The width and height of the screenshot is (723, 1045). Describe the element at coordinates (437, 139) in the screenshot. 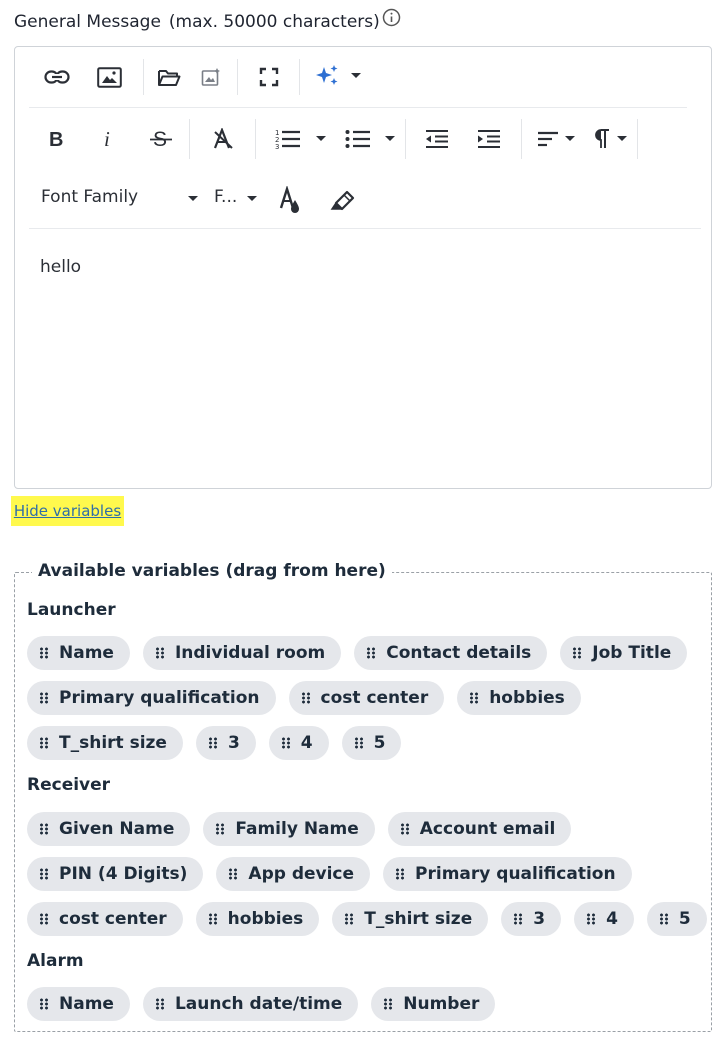

I see `outdent-icon` at that location.